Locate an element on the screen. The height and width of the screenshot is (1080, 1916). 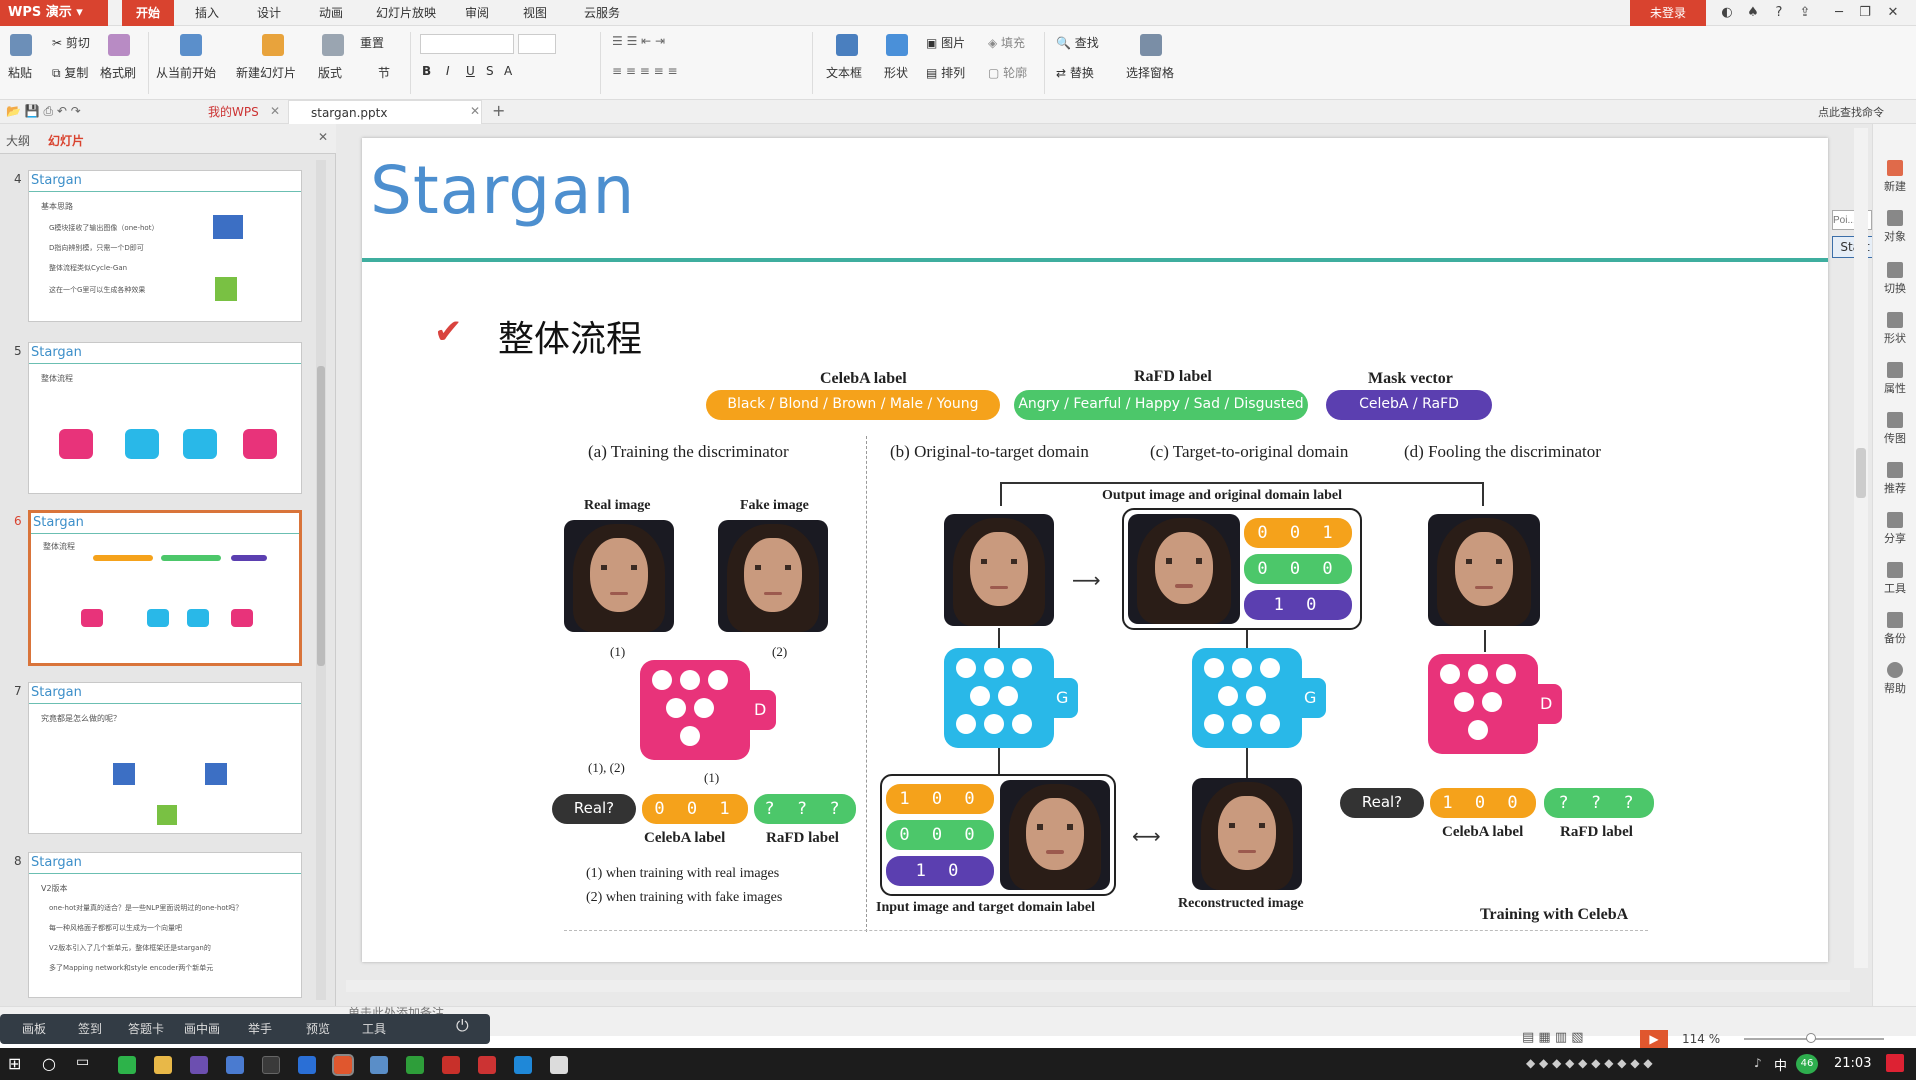
tab-review: 审阅 is located at coordinates (477, 13).